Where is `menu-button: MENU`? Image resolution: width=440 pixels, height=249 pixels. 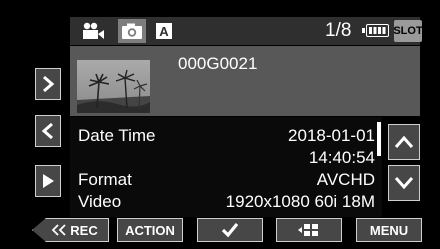 menu-button: MENU is located at coordinates (389, 230).